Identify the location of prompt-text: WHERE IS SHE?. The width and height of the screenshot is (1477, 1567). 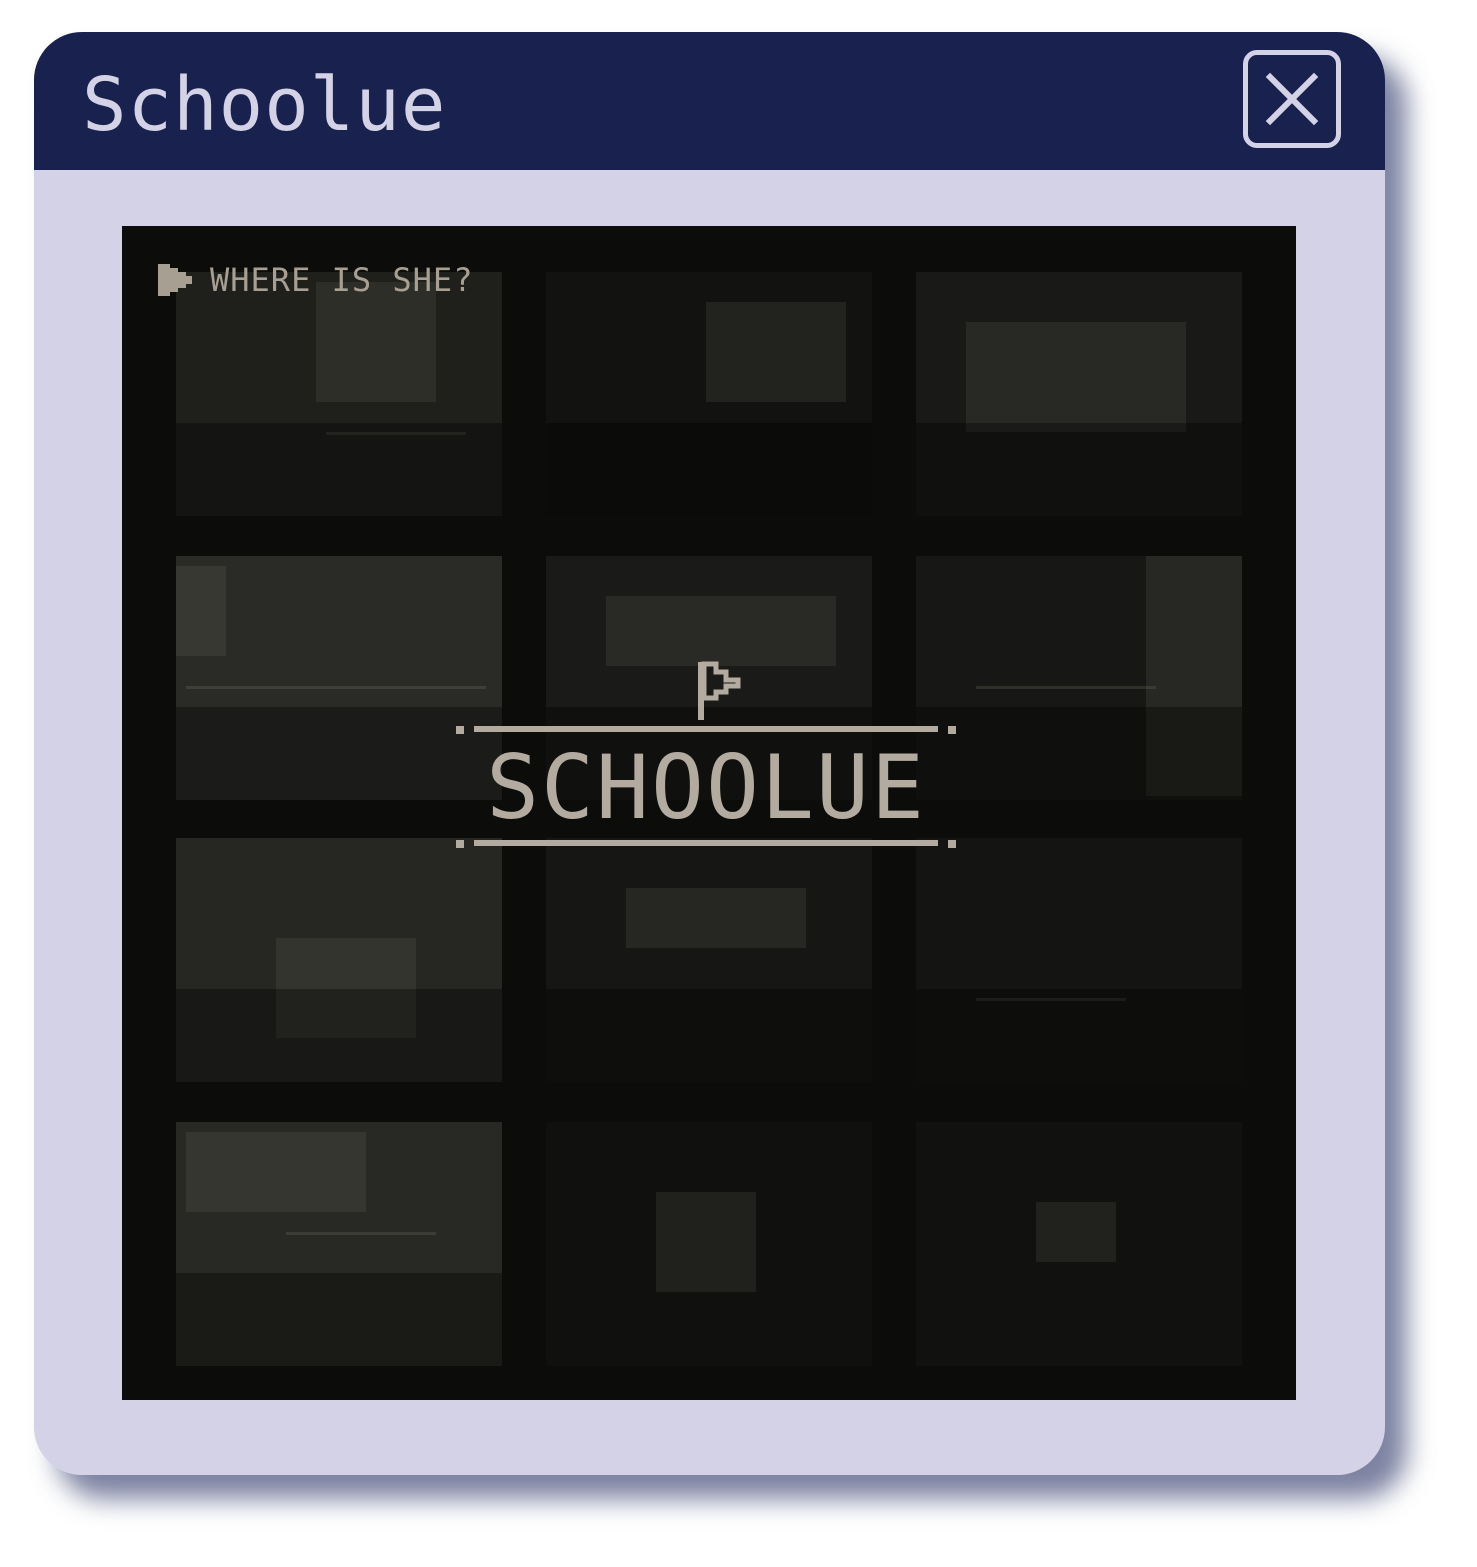
(342, 280).